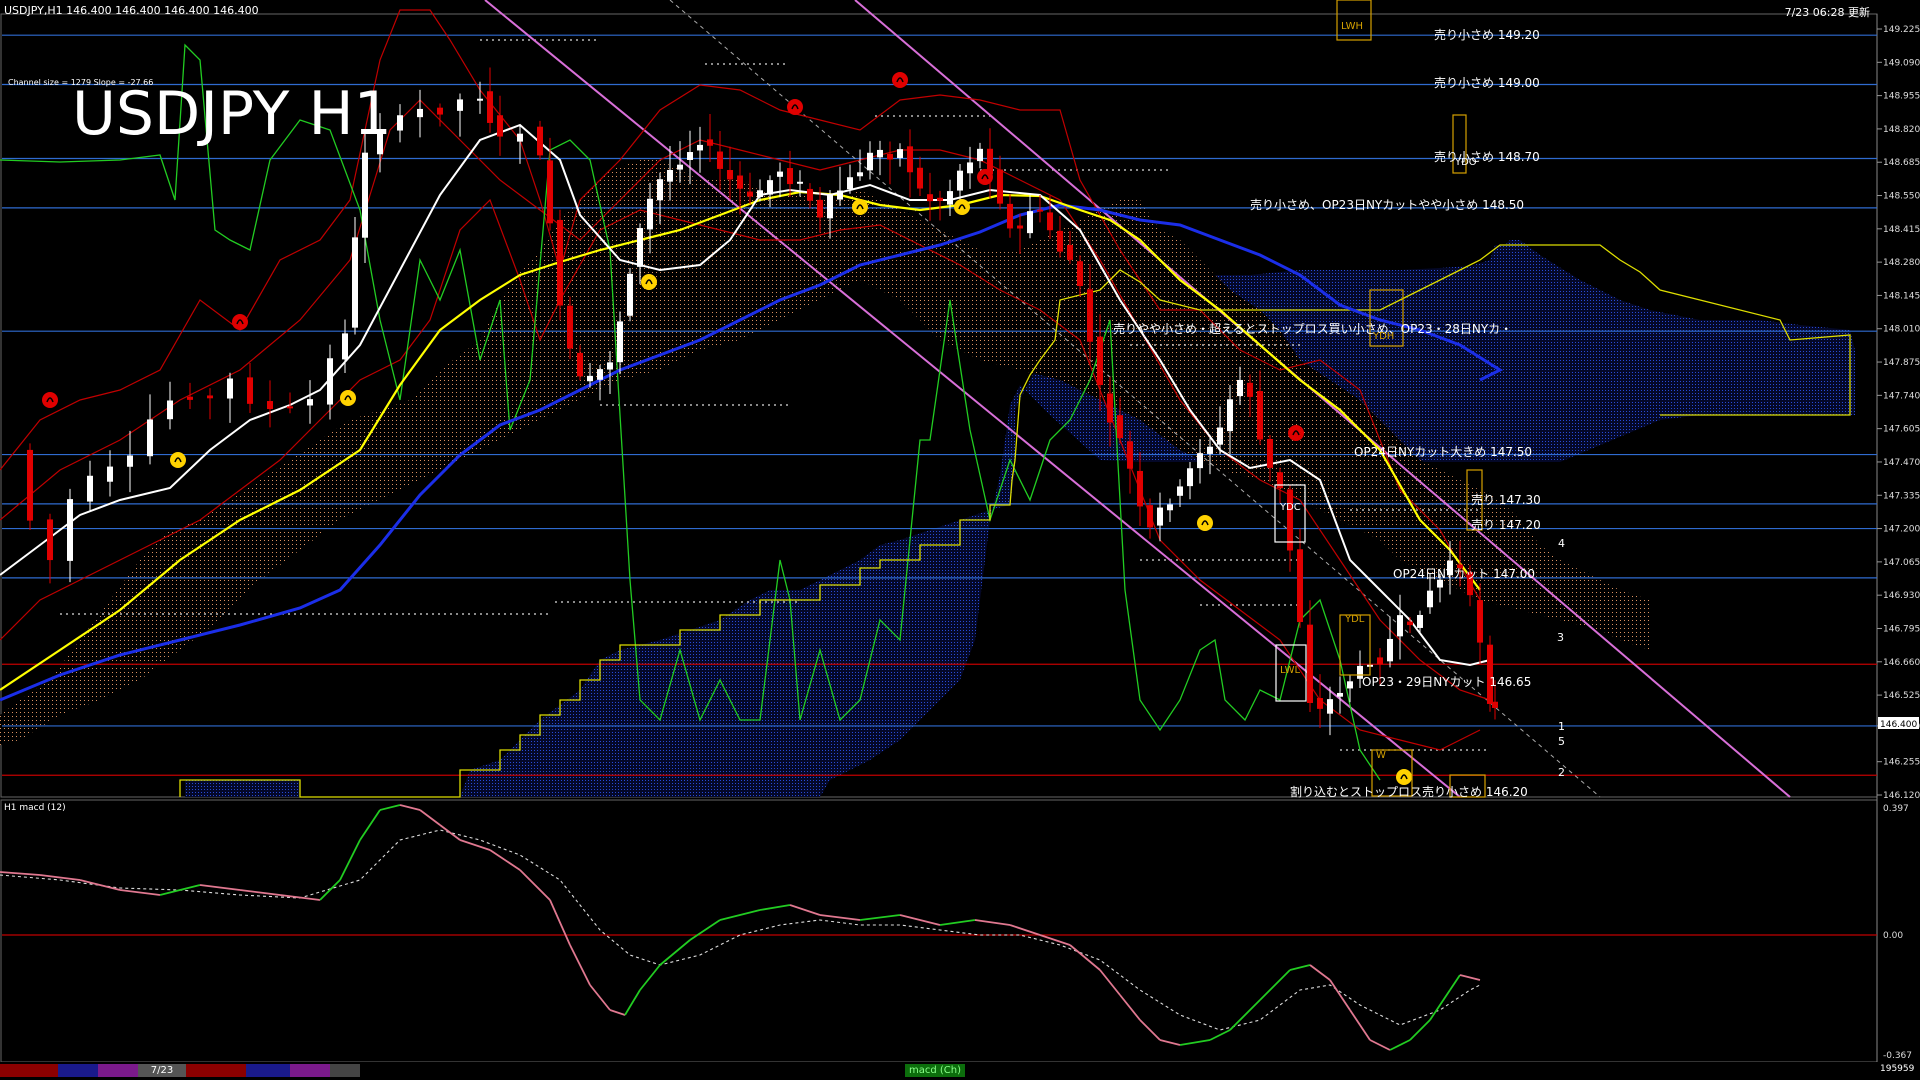  What do you see at coordinates (1487, 35) in the screenshot?
I see `level-annotation: 売り小さめ 149.20` at bounding box center [1487, 35].